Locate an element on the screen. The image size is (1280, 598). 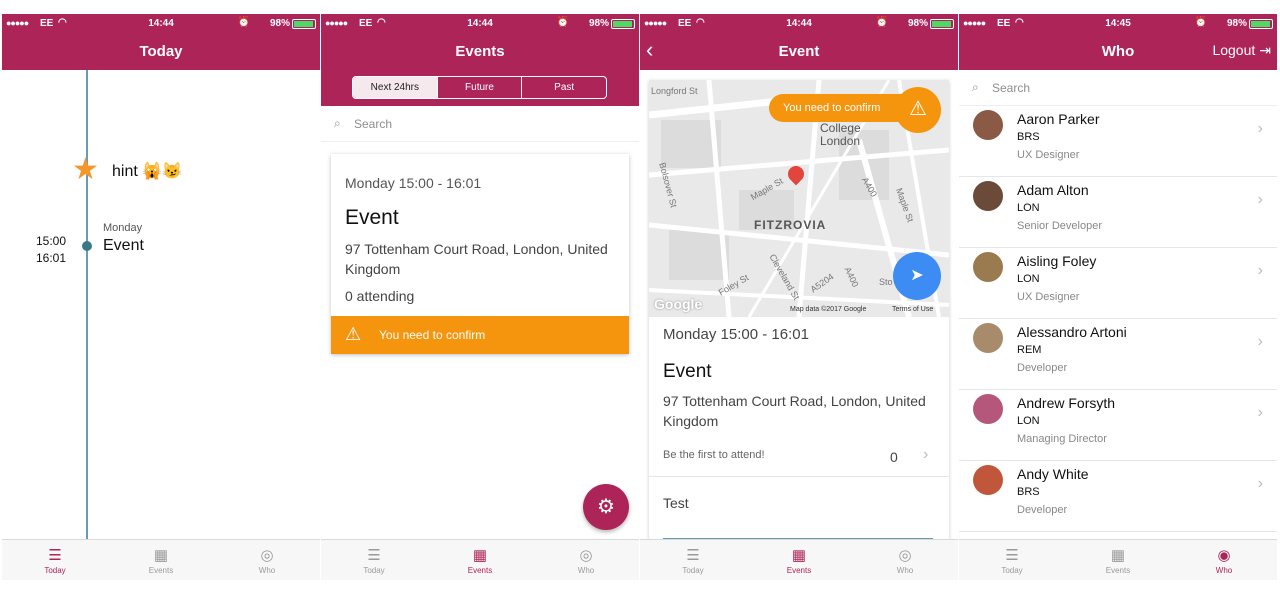
timeline-line is located at coordinates (87, 304).